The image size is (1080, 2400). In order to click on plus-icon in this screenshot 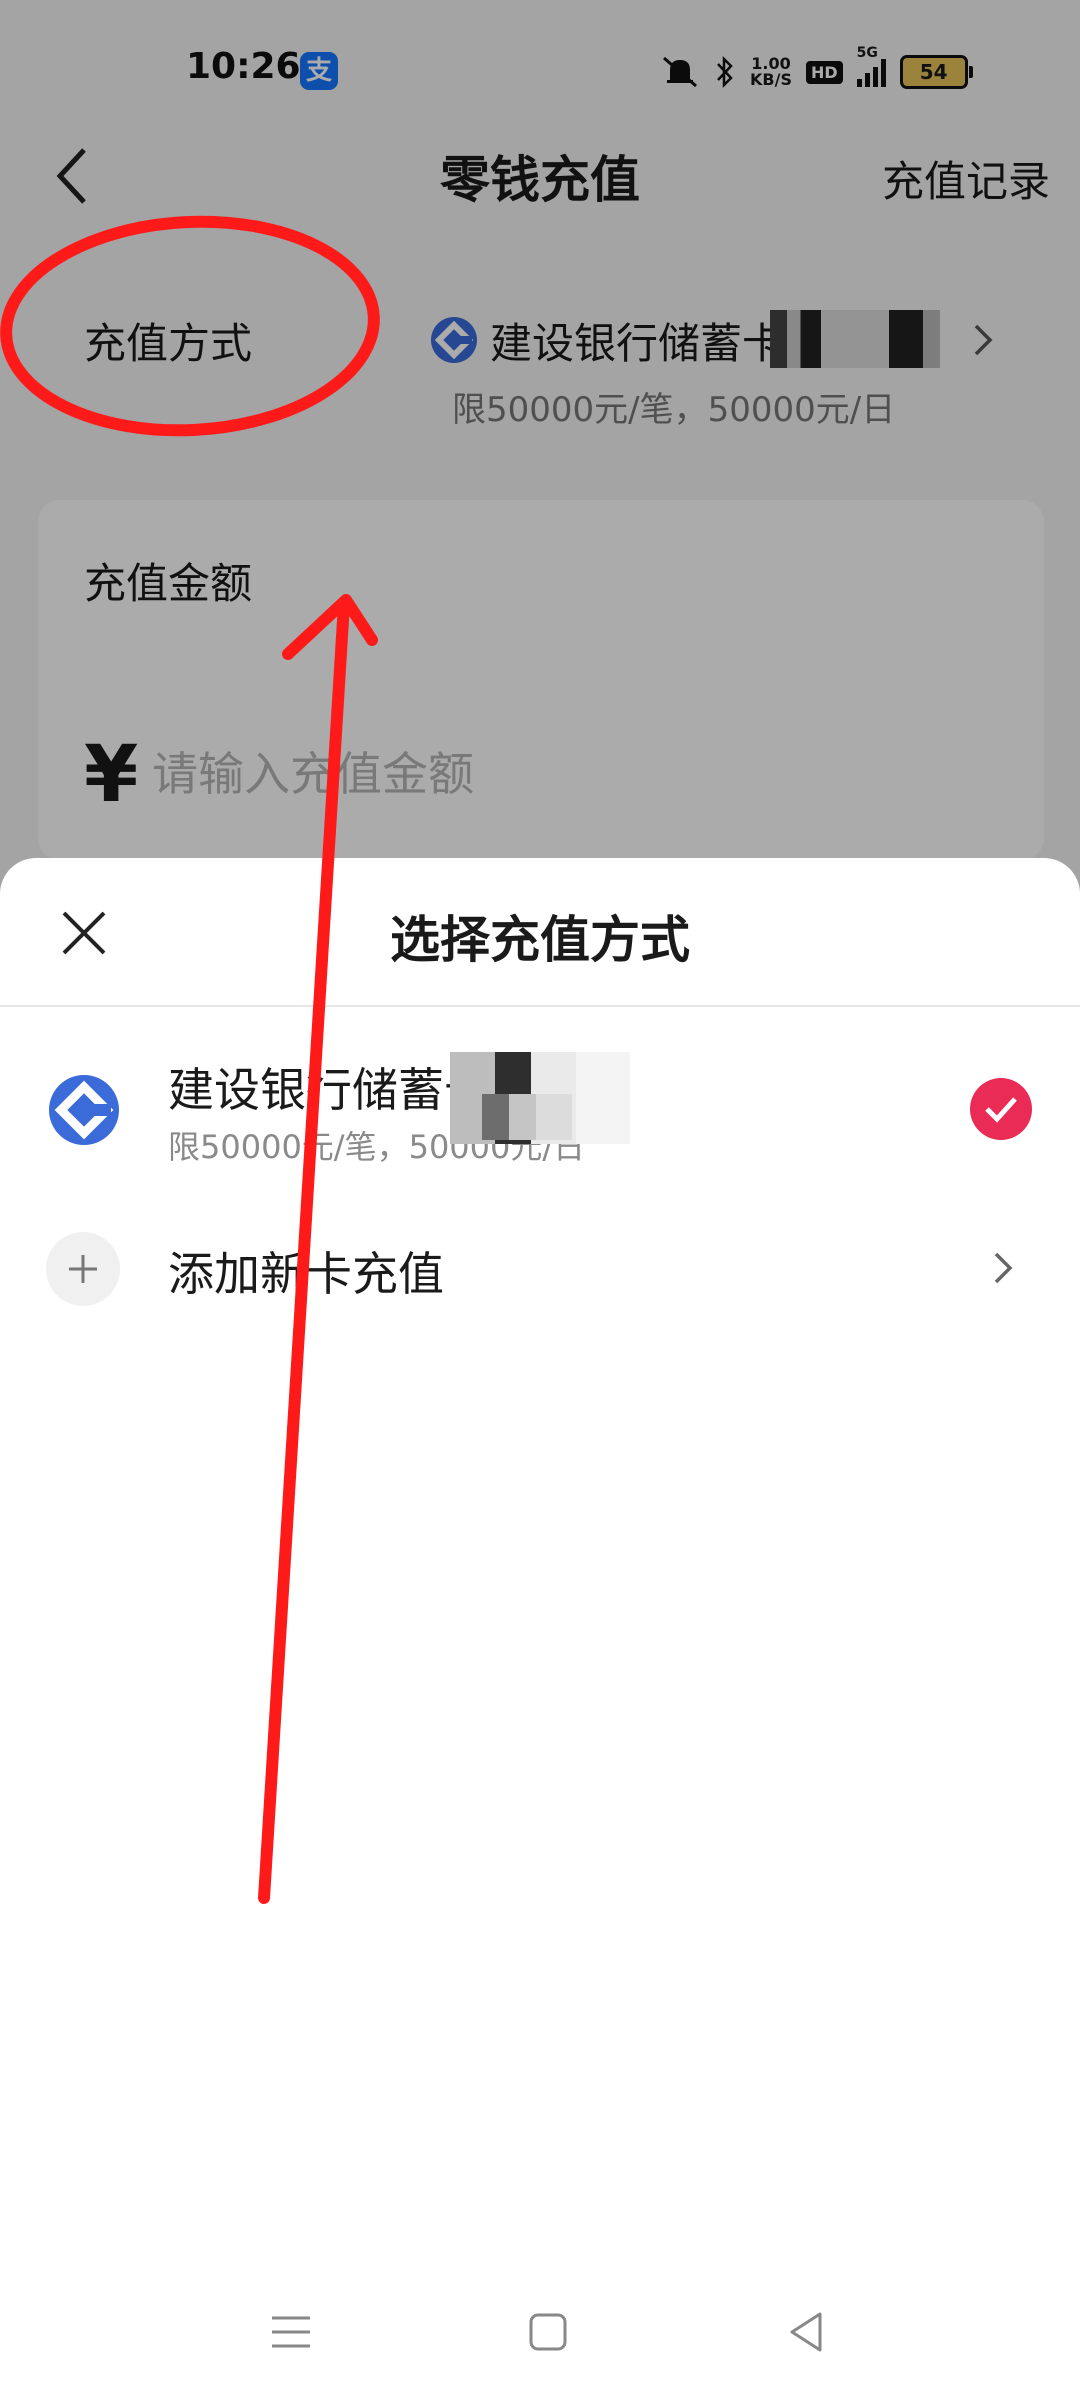, I will do `click(83, 1269)`.